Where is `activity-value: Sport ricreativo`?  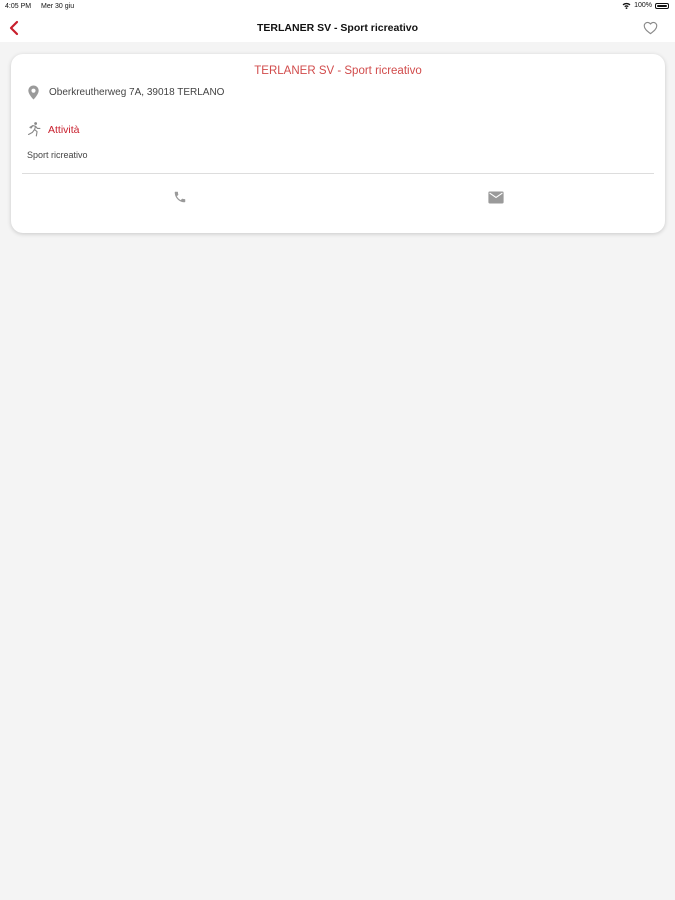
activity-value: Sport ricreativo is located at coordinates (57, 155).